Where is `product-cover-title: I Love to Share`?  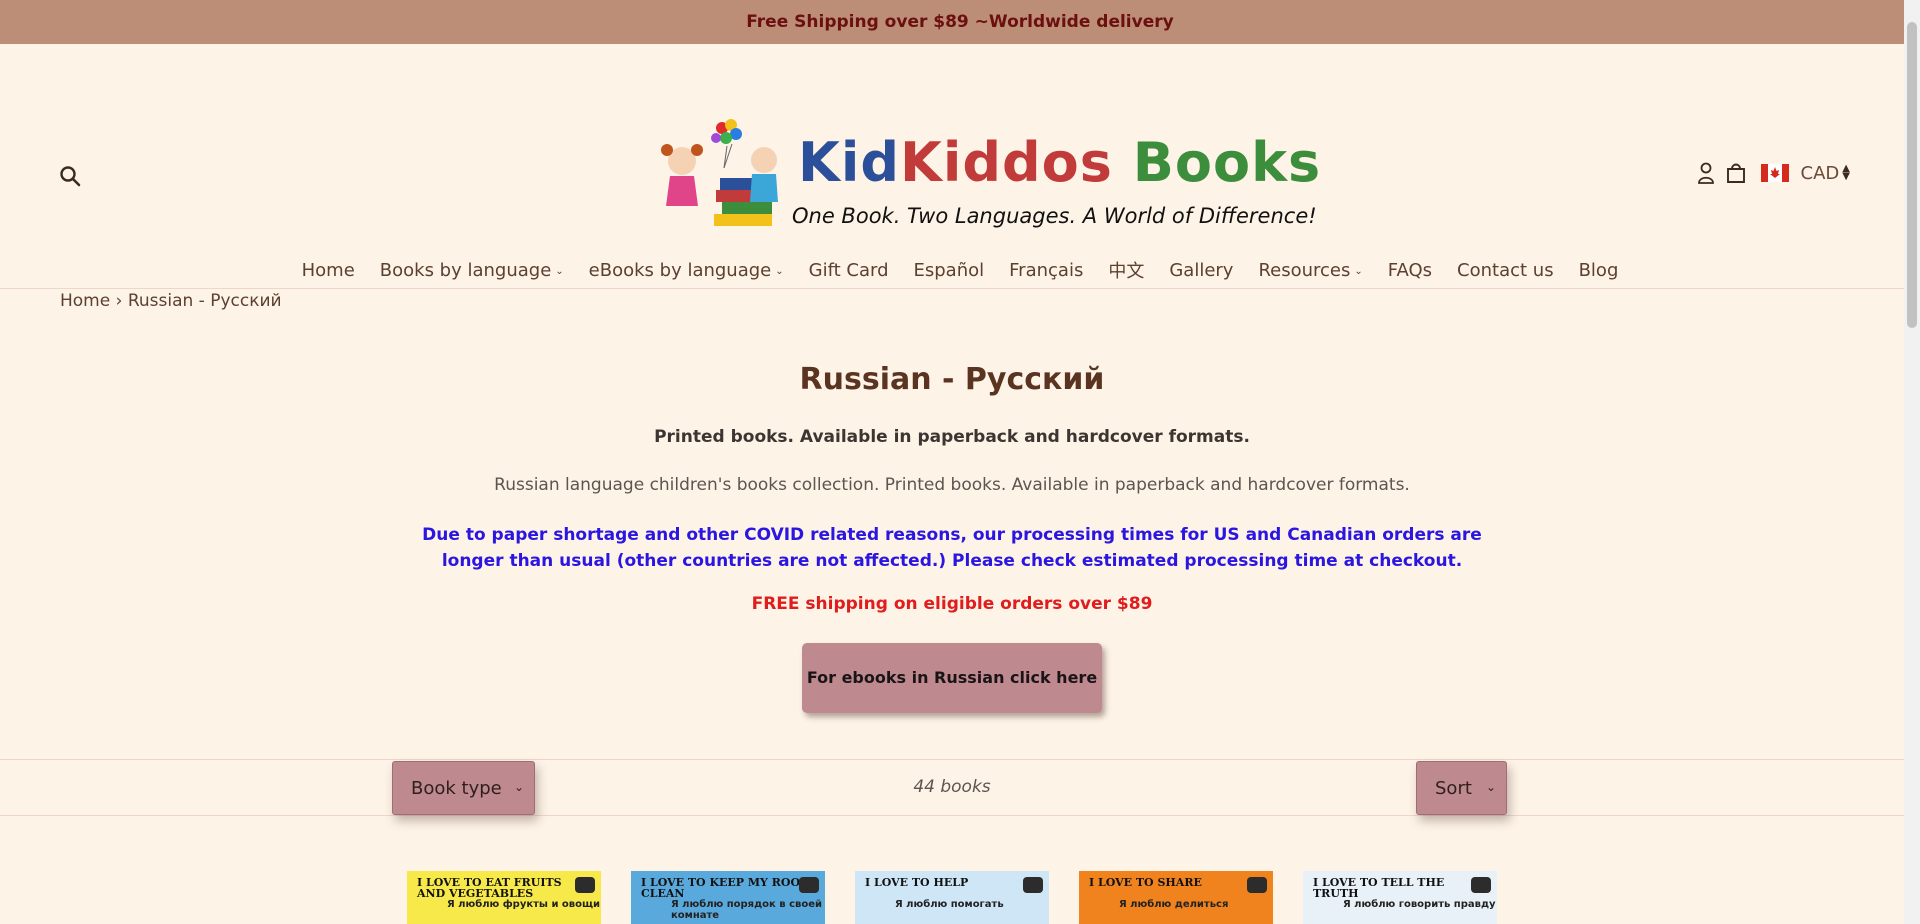
product-cover-title: I Love to Share is located at coordinates (1145, 882).